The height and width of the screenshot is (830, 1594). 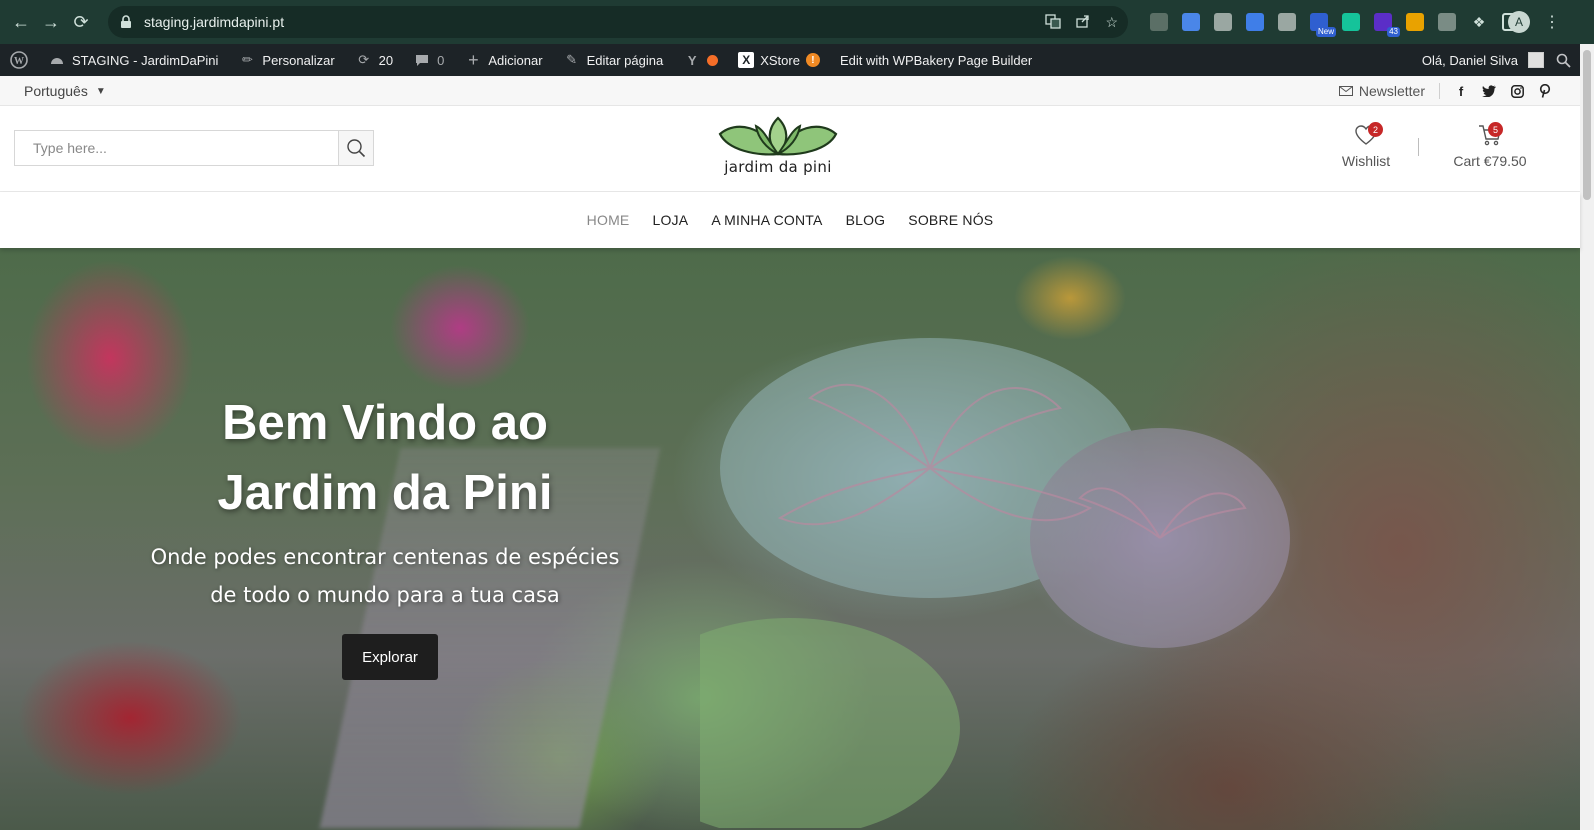 What do you see at coordinates (1466, 161) in the screenshot?
I see `cart-label: Cart` at bounding box center [1466, 161].